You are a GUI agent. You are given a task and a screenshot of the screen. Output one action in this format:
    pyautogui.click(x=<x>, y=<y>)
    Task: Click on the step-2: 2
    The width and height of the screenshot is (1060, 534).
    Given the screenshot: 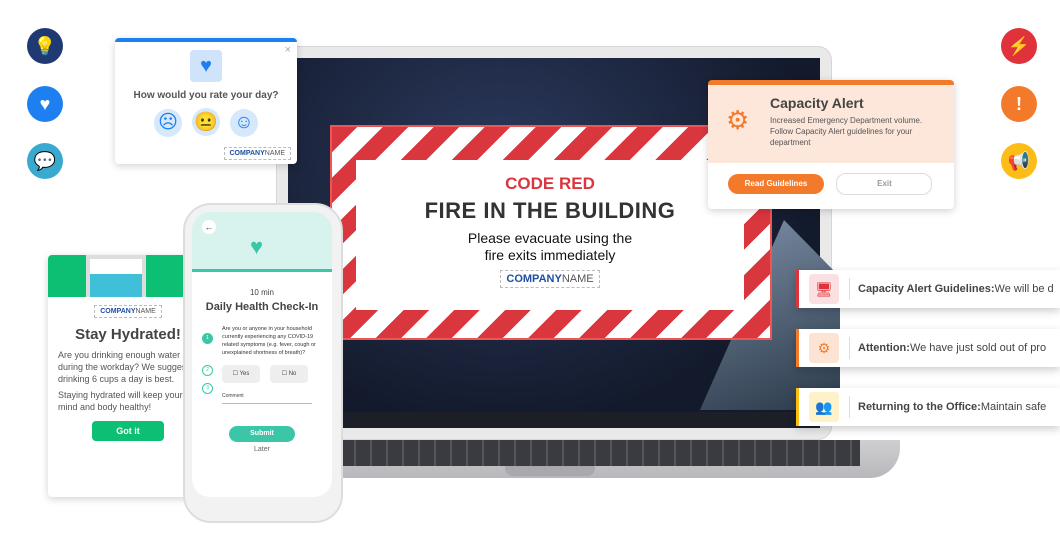 What is the action you would take?
    pyautogui.click(x=207, y=370)
    